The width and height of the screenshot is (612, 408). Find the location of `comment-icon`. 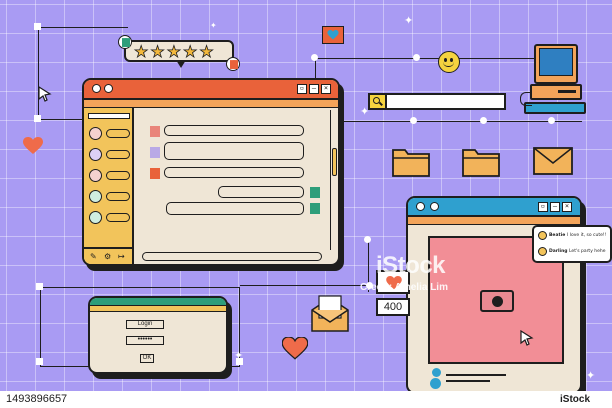

comment-icon is located at coordinates (435, 383).